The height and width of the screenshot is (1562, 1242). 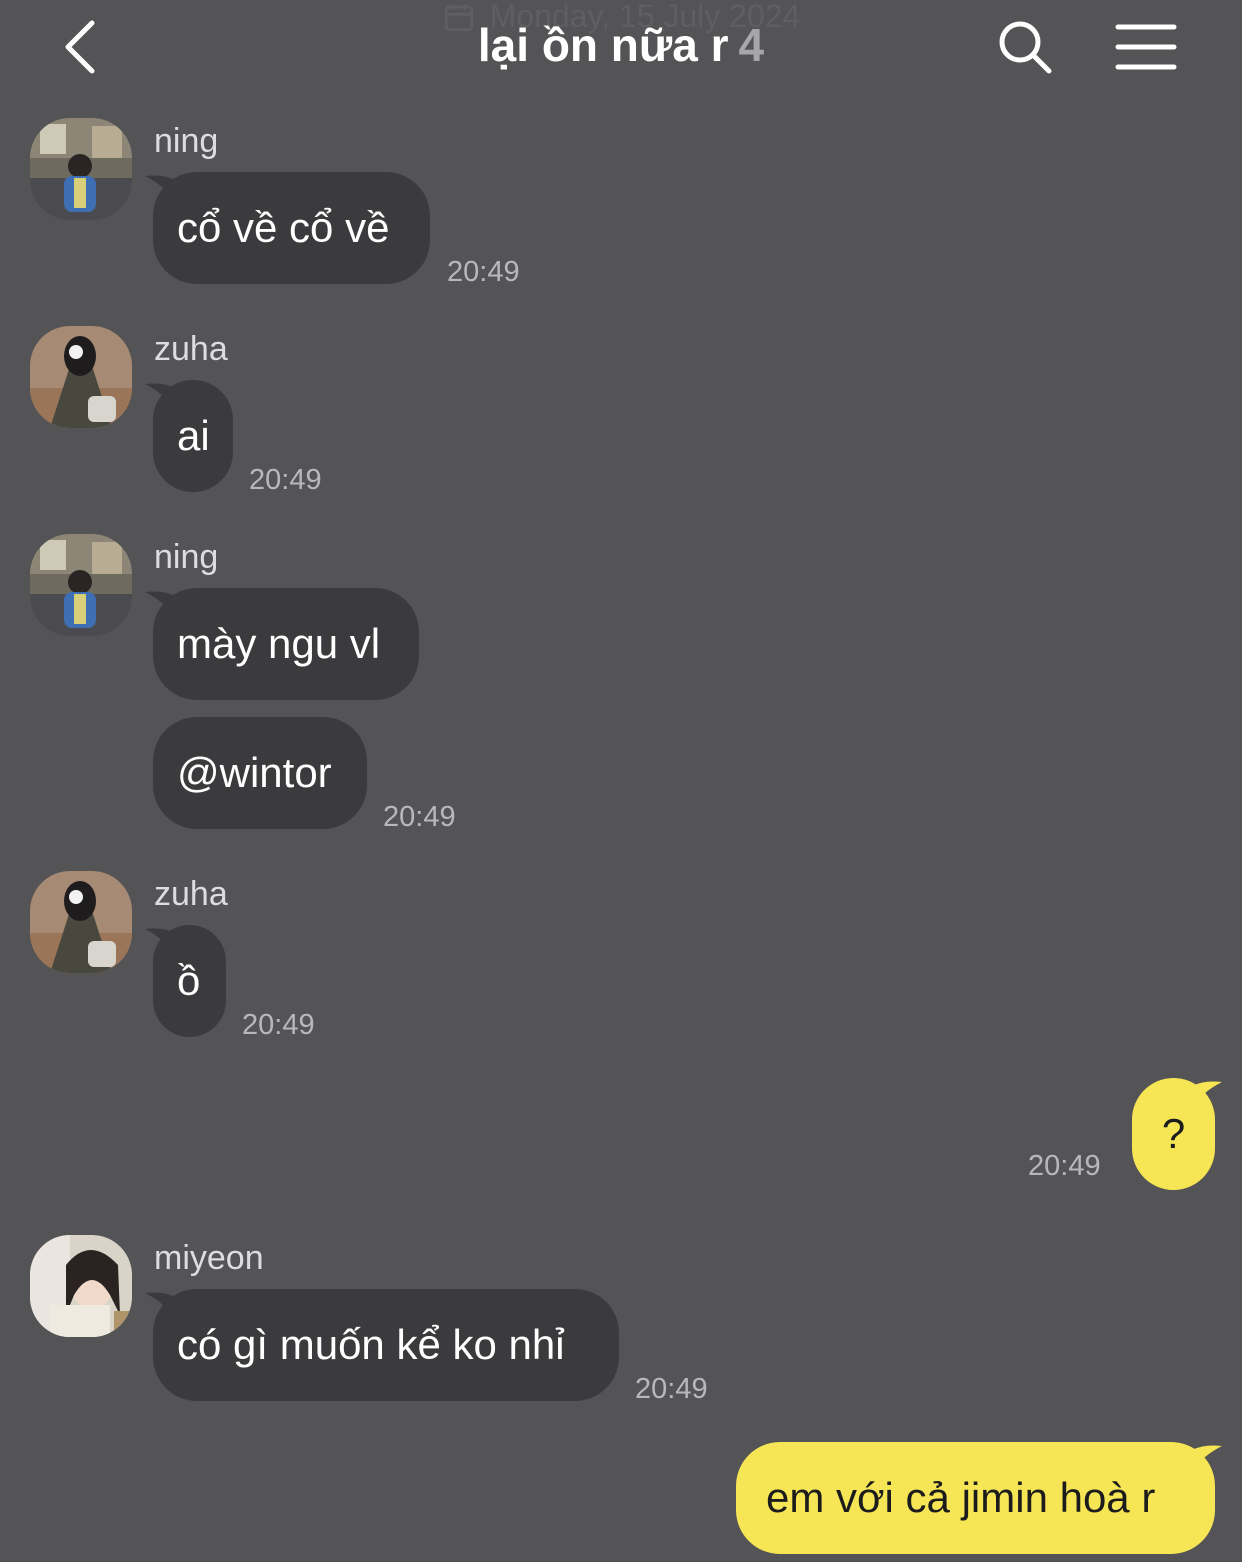 I want to click on search-icon, so click(x=1025, y=47).